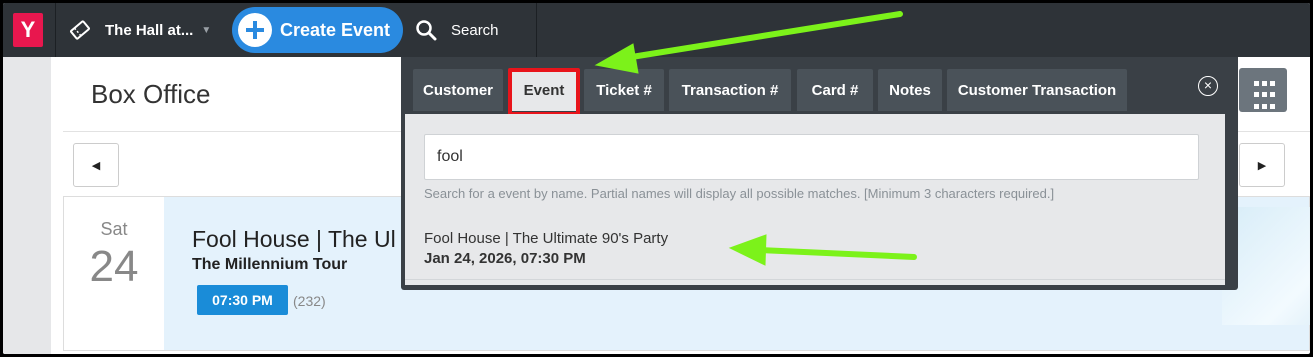  I want to click on tab-notes: Notes, so click(910, 90).